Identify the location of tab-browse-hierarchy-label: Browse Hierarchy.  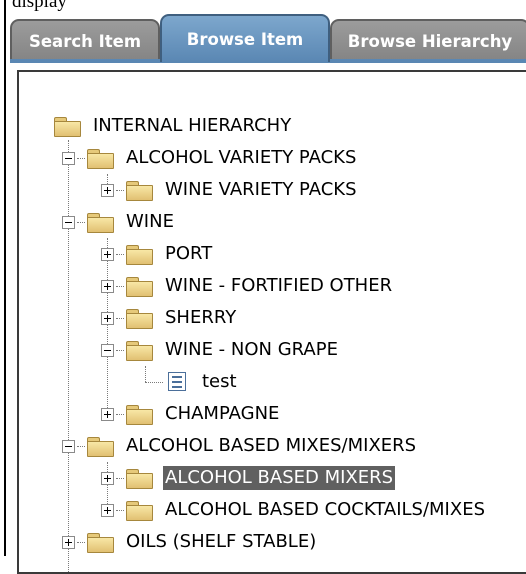
(430, 41).